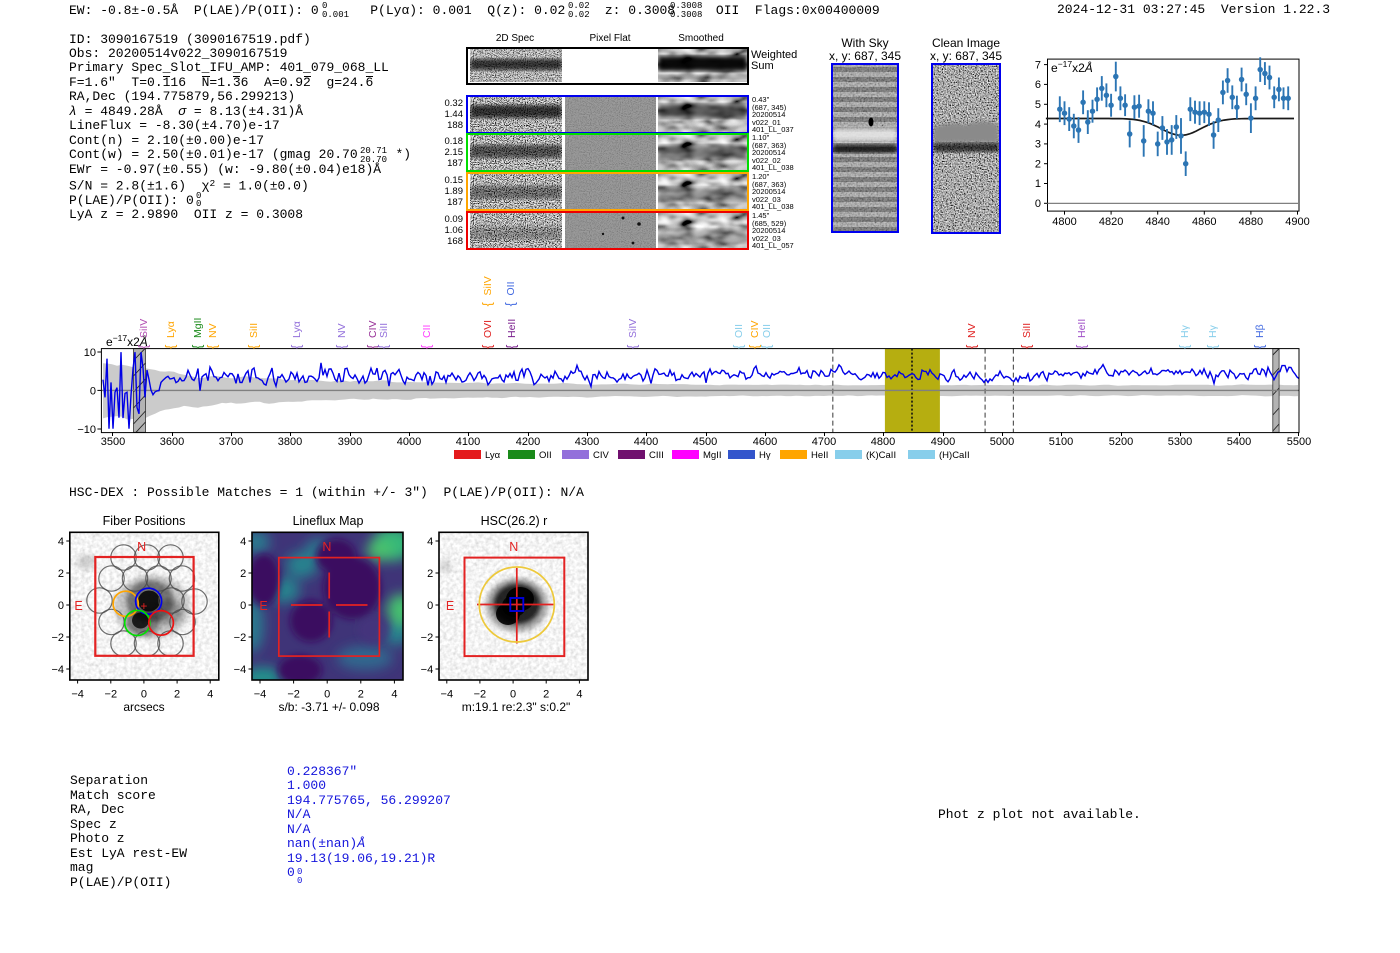 Image resolution: width=1400 pixels, height=953 pixels. I want to click on svg-text: Fiber Positions, so click(144, 521).